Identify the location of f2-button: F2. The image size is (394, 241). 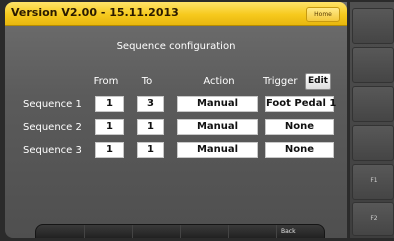
(373, 219).